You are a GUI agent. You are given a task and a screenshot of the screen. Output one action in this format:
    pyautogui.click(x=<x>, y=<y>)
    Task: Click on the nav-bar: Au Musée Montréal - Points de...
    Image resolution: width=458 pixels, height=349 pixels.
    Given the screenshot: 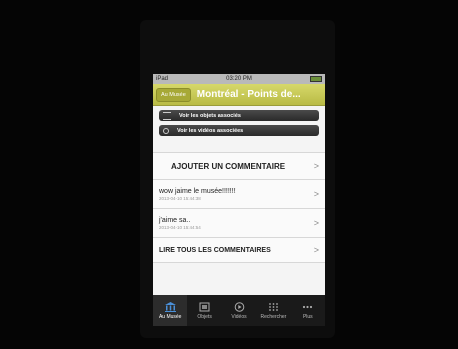 What is the action you would take?
    pyautogui.click(x=239, y=95)
    